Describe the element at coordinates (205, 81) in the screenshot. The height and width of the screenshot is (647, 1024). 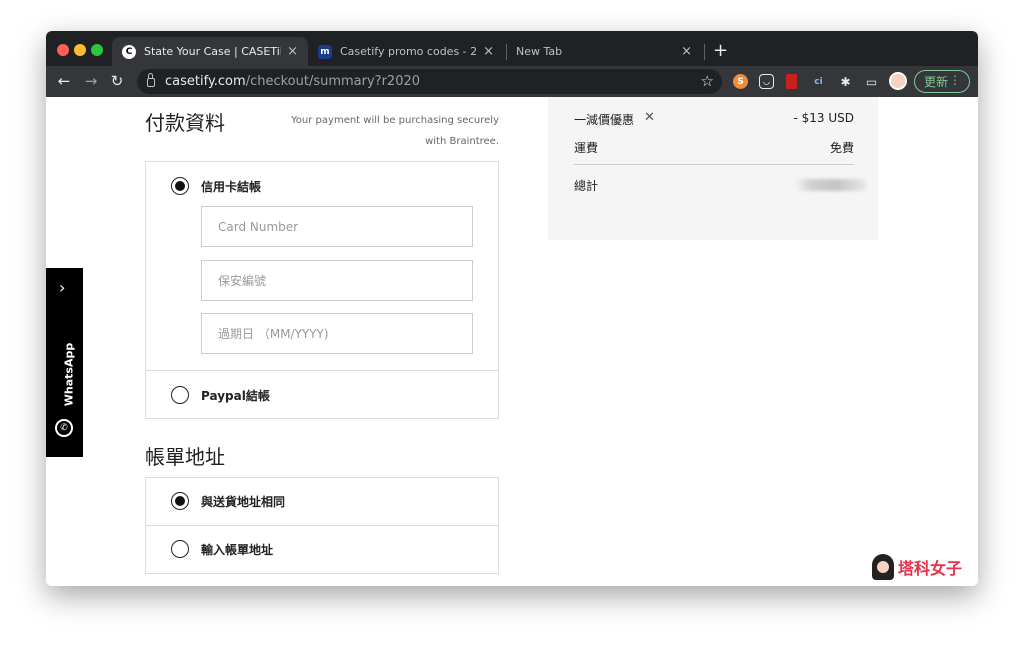
I see `url-host: casetify.com` at that location.